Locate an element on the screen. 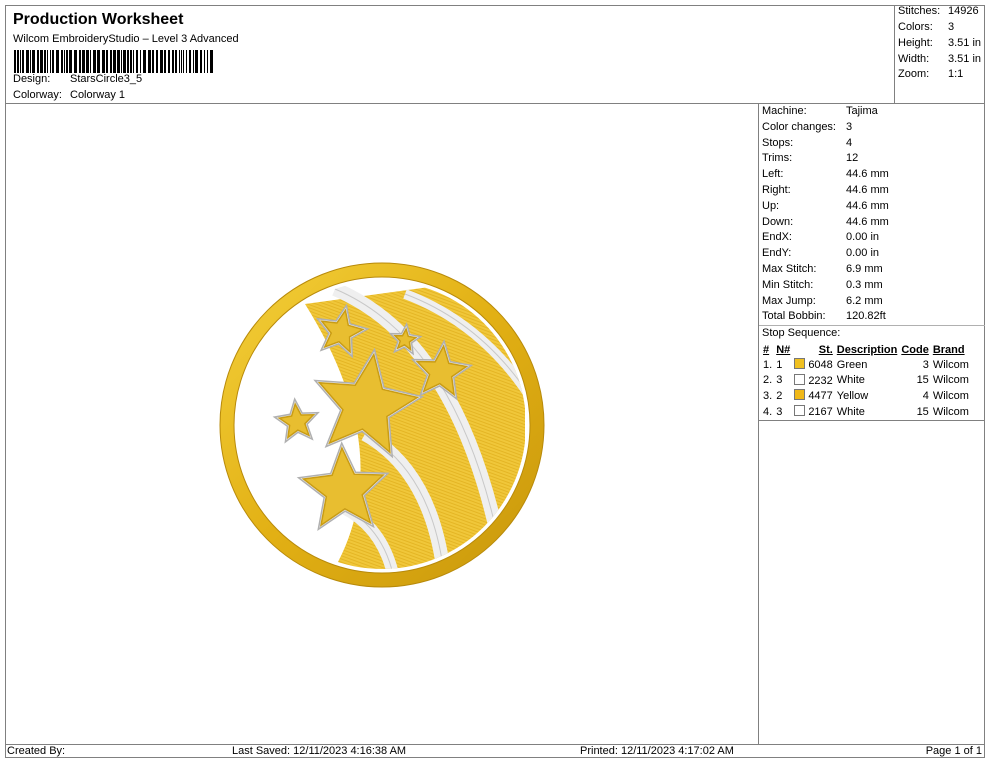 Image resolution: width=990 pixels, height=762 pixels. design-label: Design: is located at coordinates (32, 79).